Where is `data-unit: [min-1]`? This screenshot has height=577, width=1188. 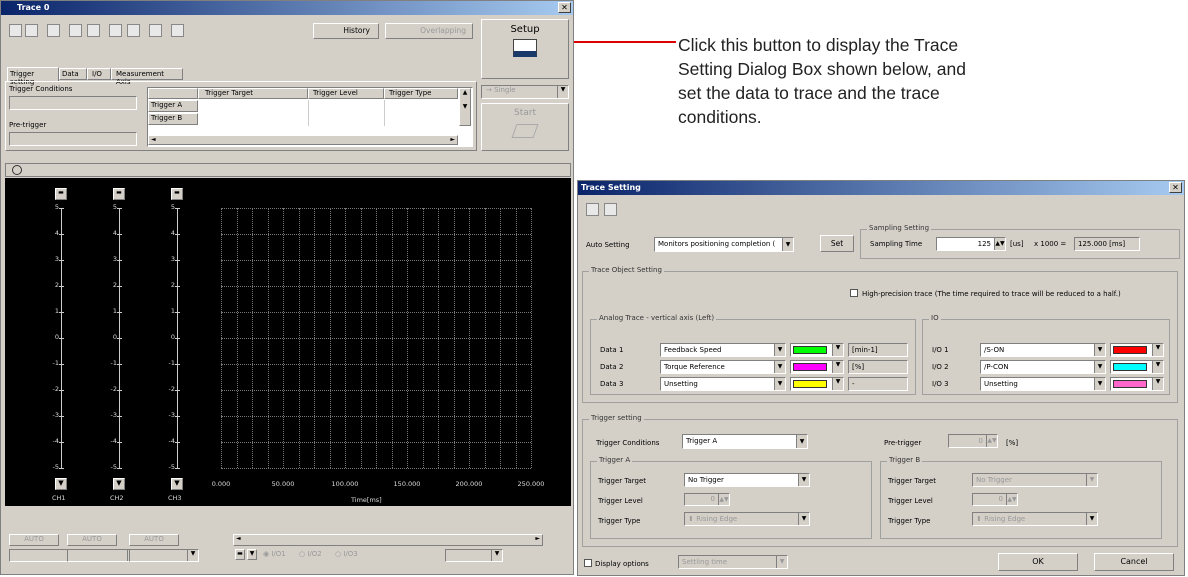 data-unit: [min-1] is located at coordinates (878, 350).